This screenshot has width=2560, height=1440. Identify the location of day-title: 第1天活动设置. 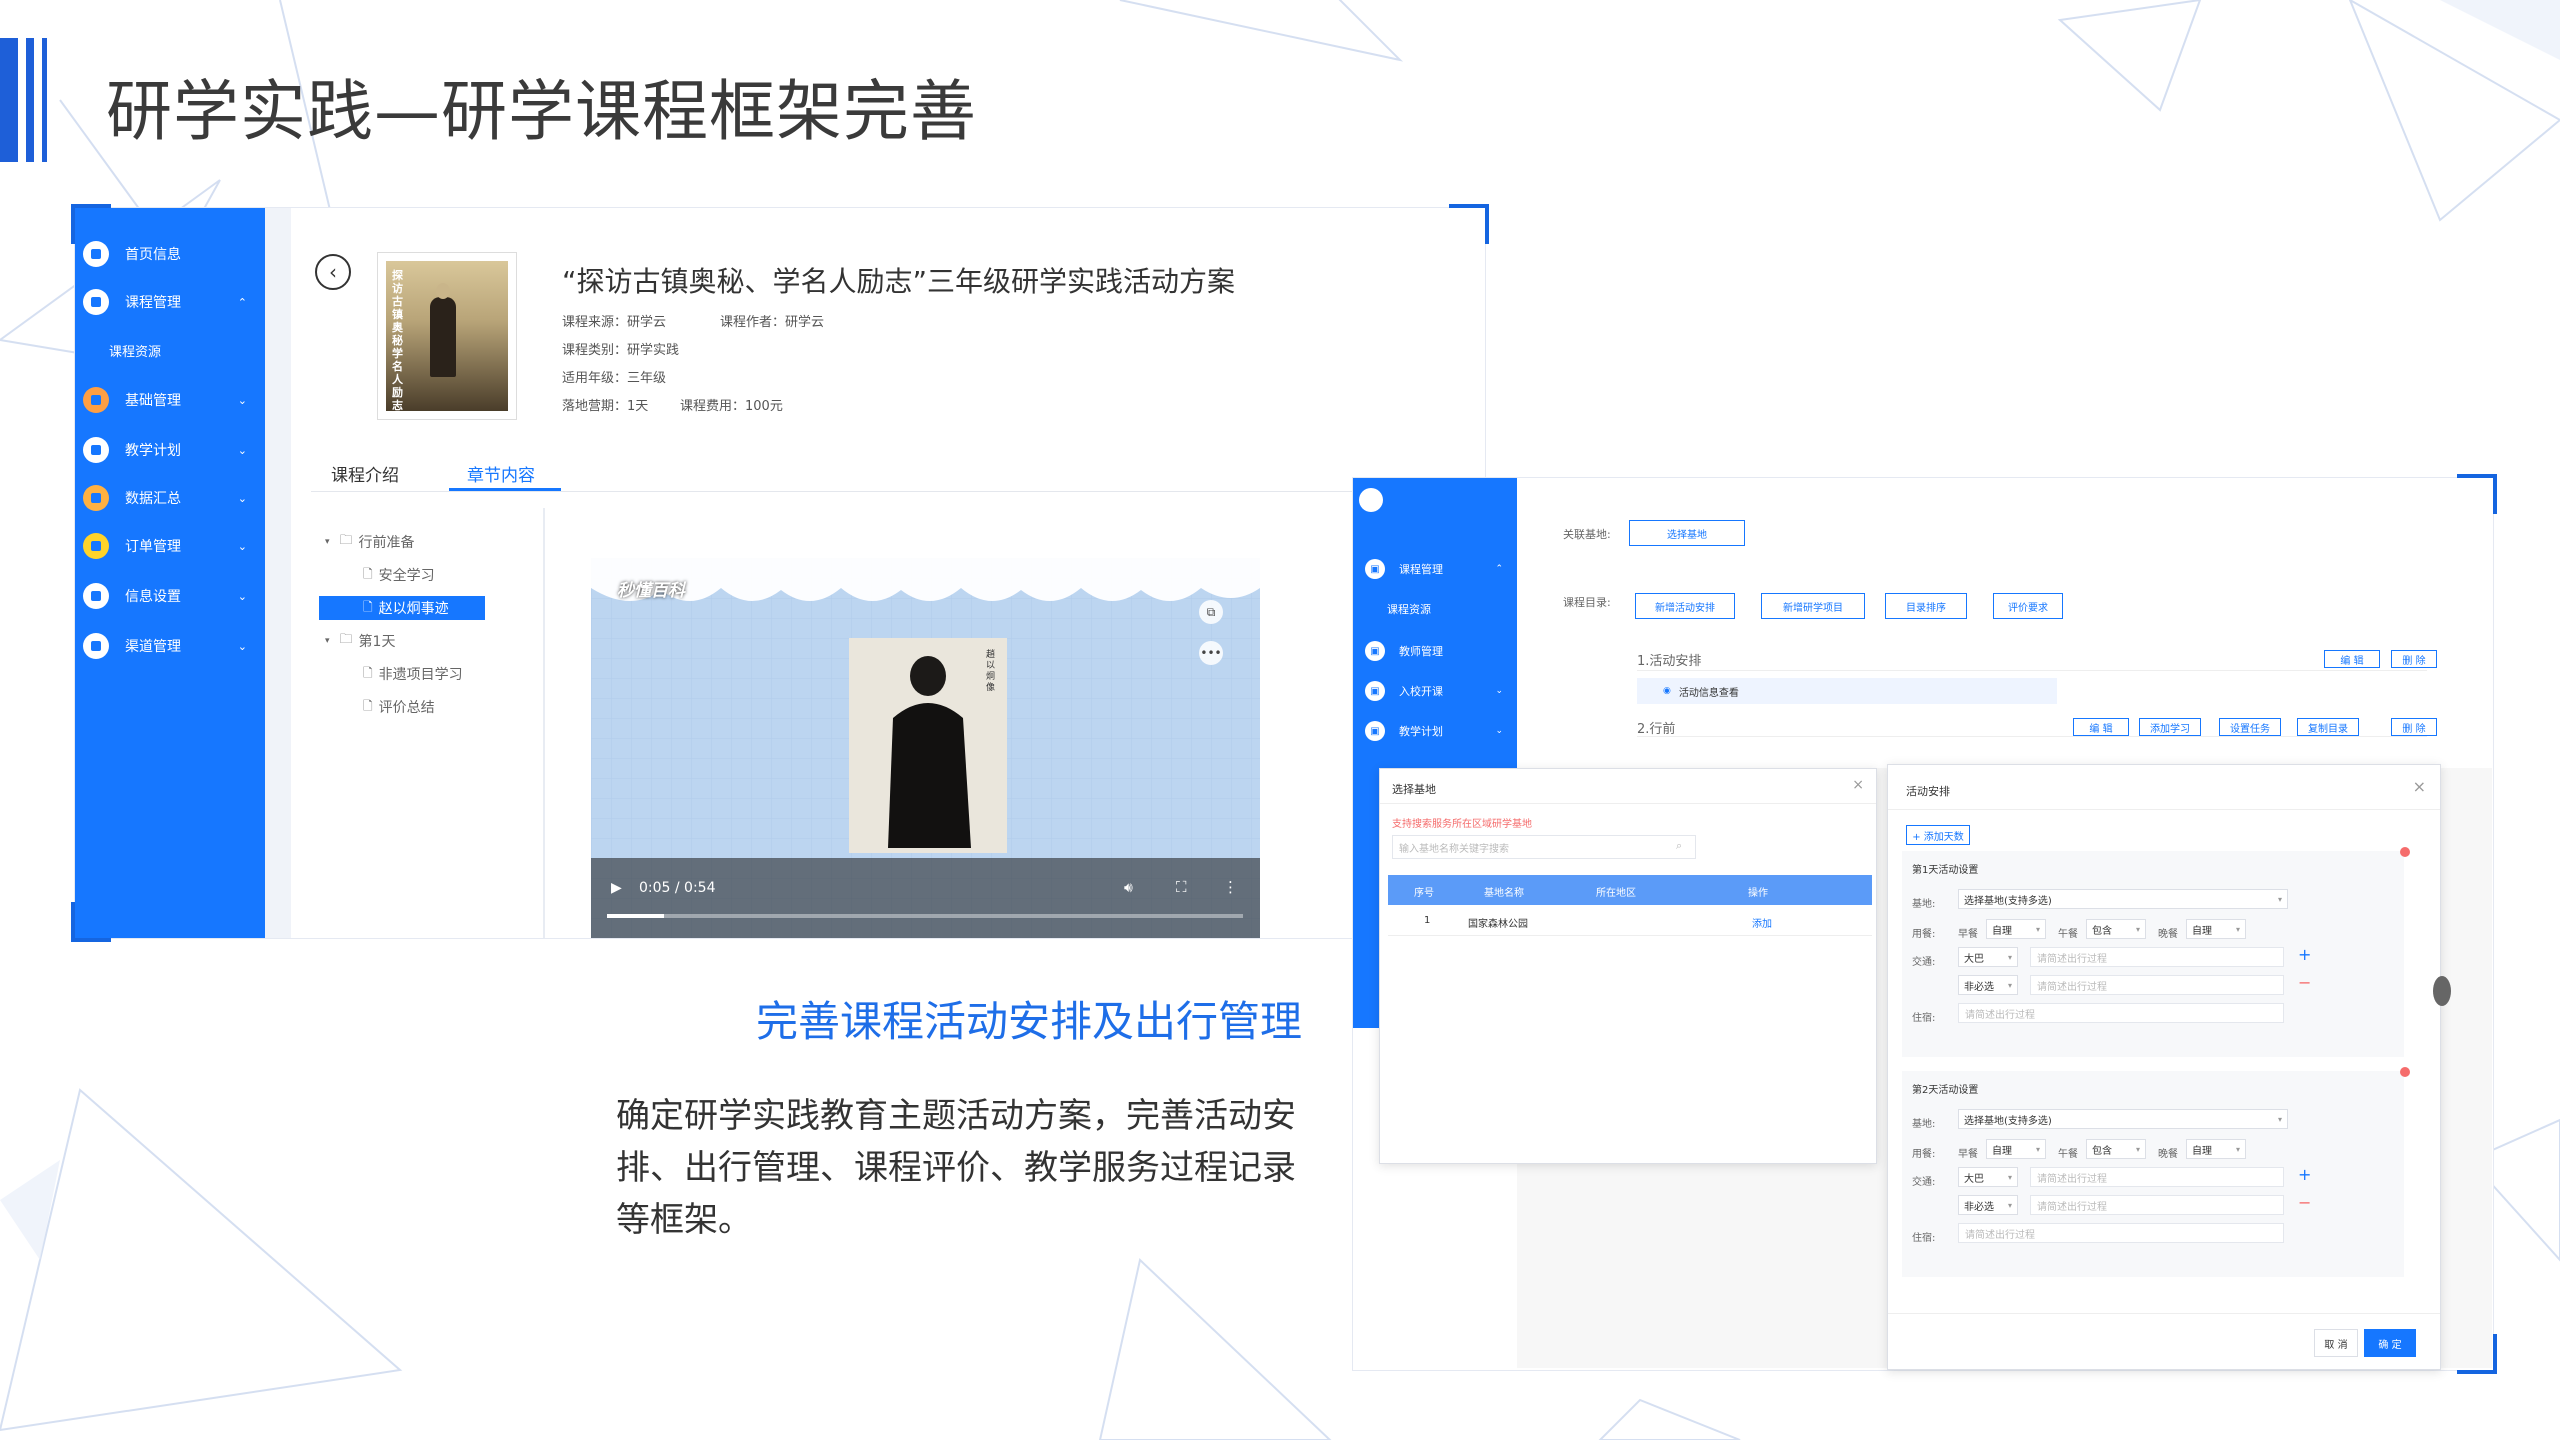
(1945, 870).